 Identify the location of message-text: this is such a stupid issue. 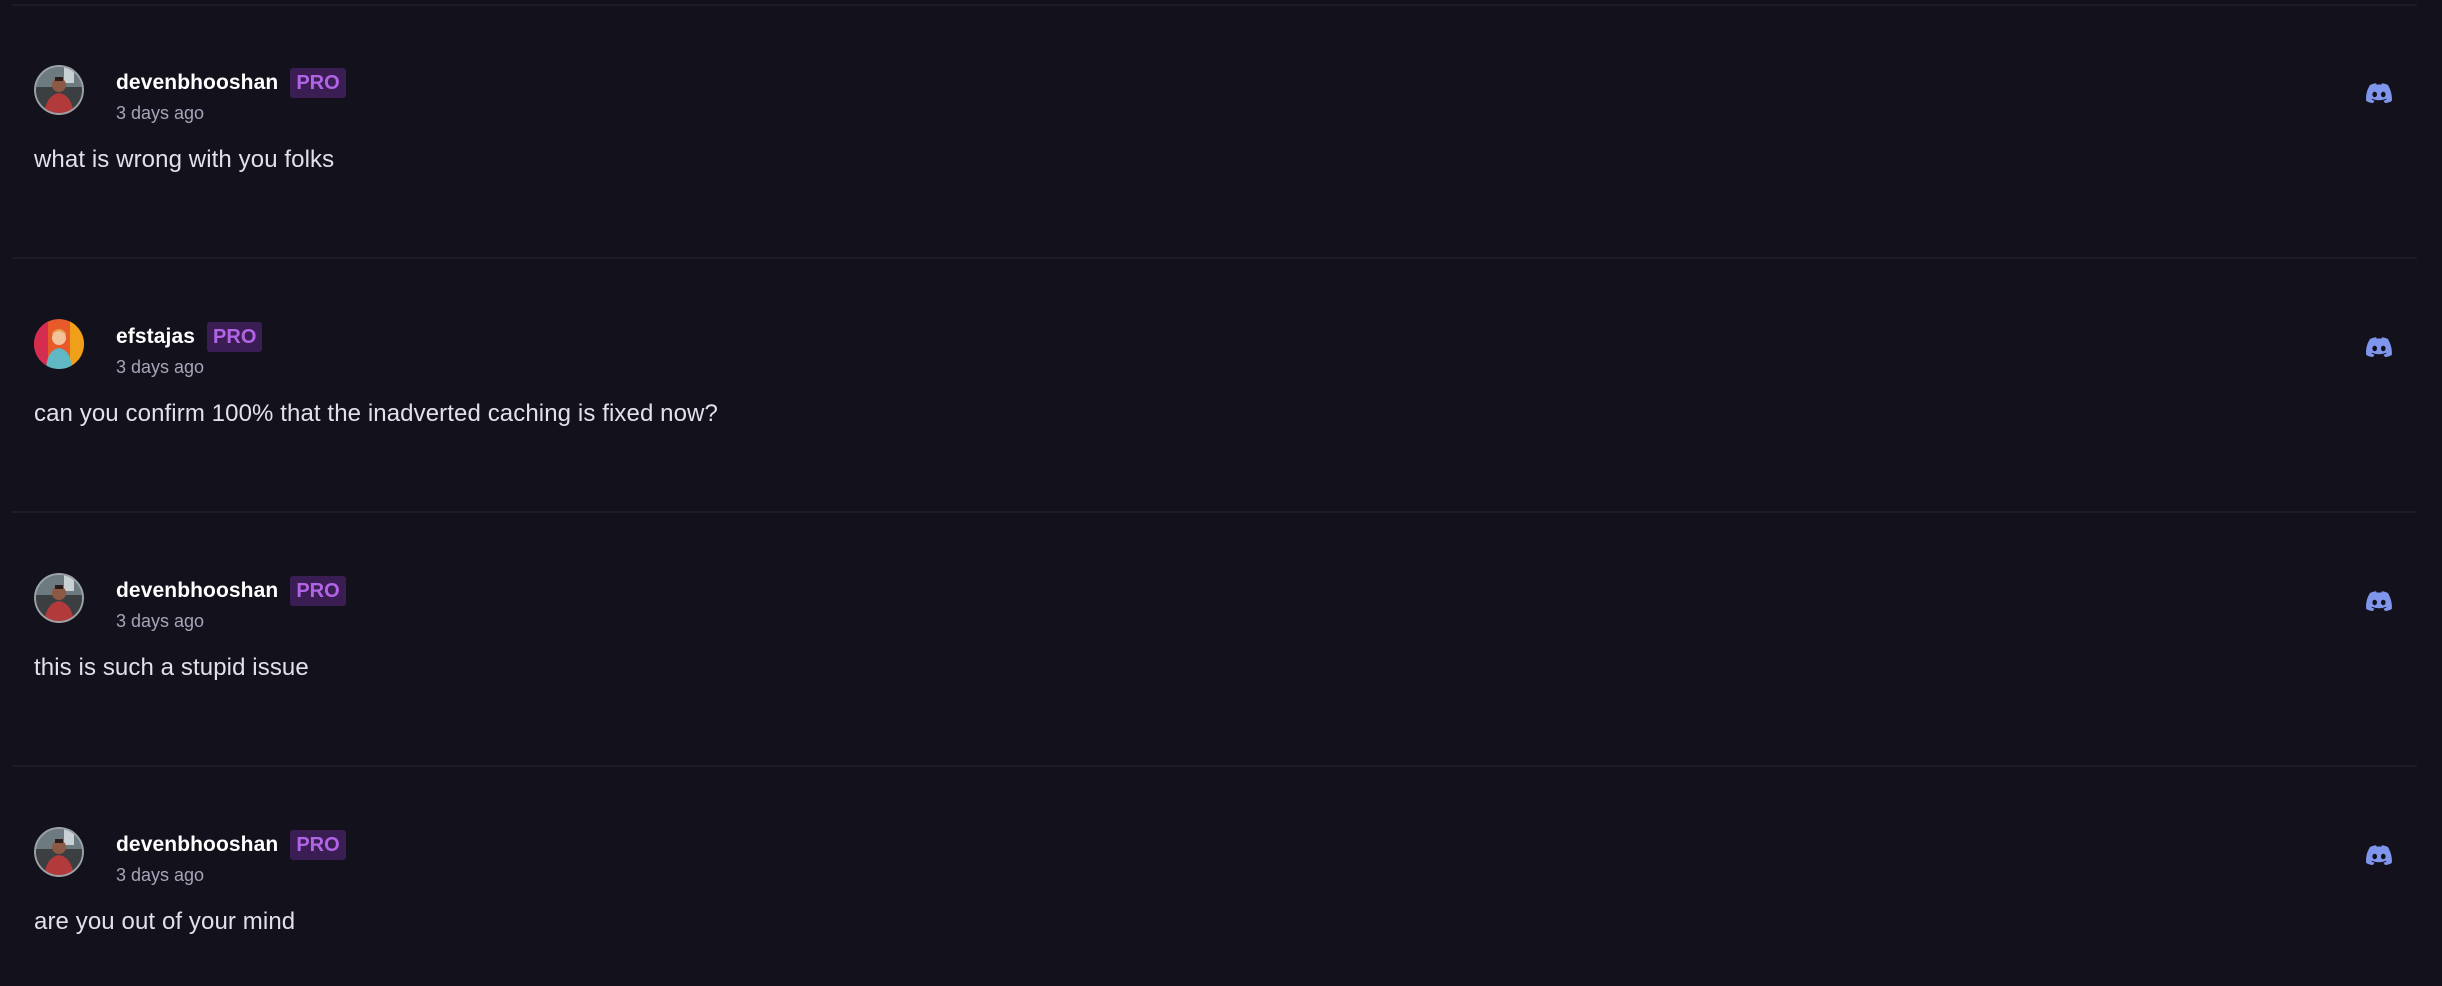
(171, 667).